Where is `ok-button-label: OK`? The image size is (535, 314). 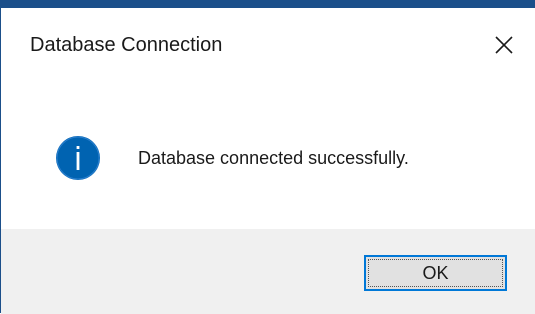 ok-button-label: OK is located at coordinates (435, 273).